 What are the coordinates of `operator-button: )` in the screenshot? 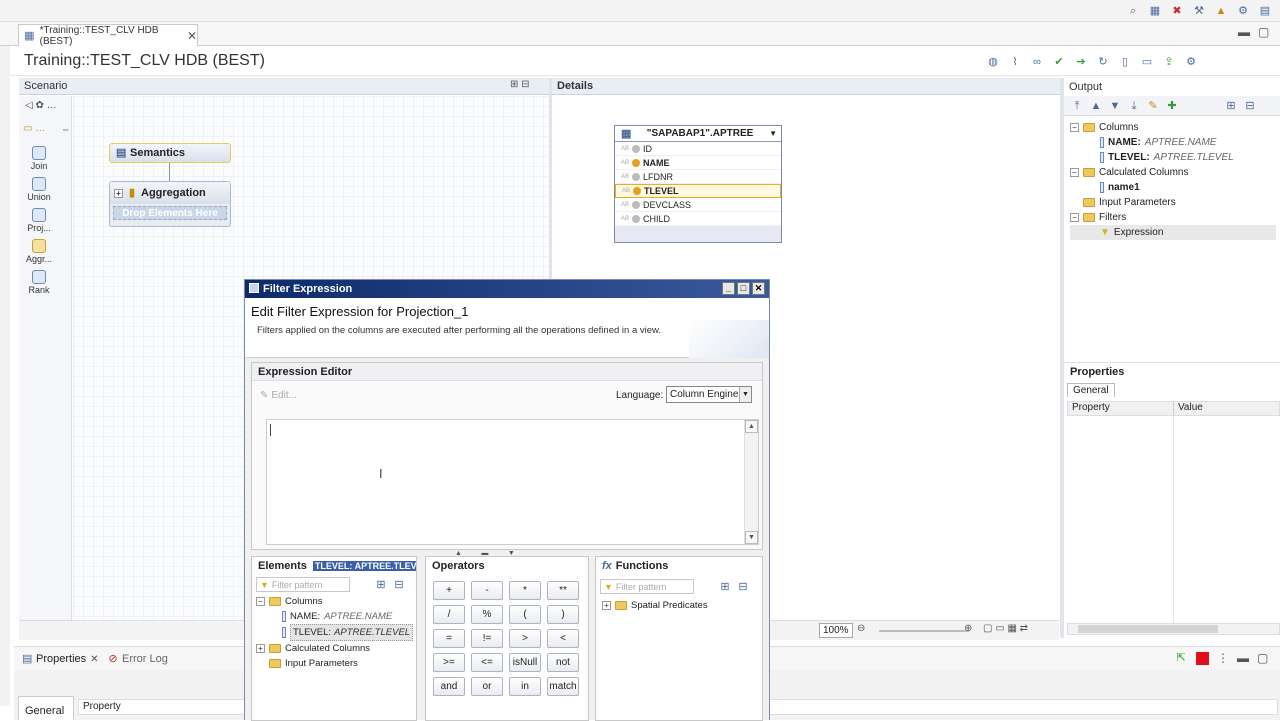 It's located at (563, 614).